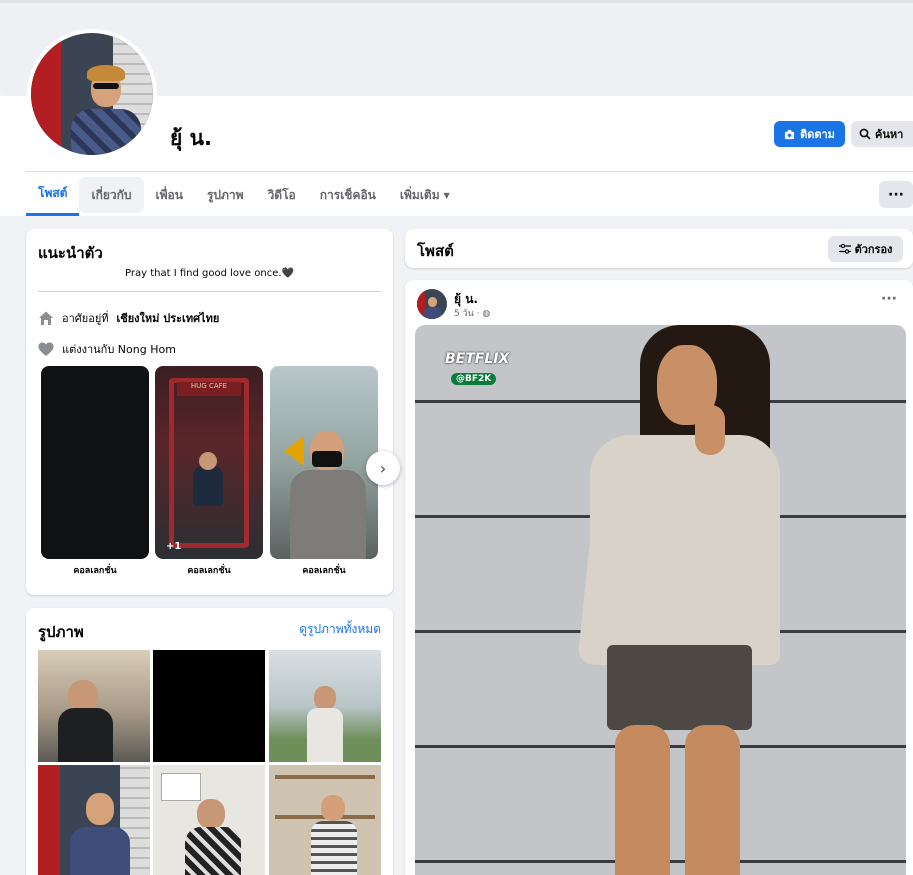  Describe the element at coordinates (61, 632) in the screenshot. I see `photos-title: รูปภาพ` at that location.